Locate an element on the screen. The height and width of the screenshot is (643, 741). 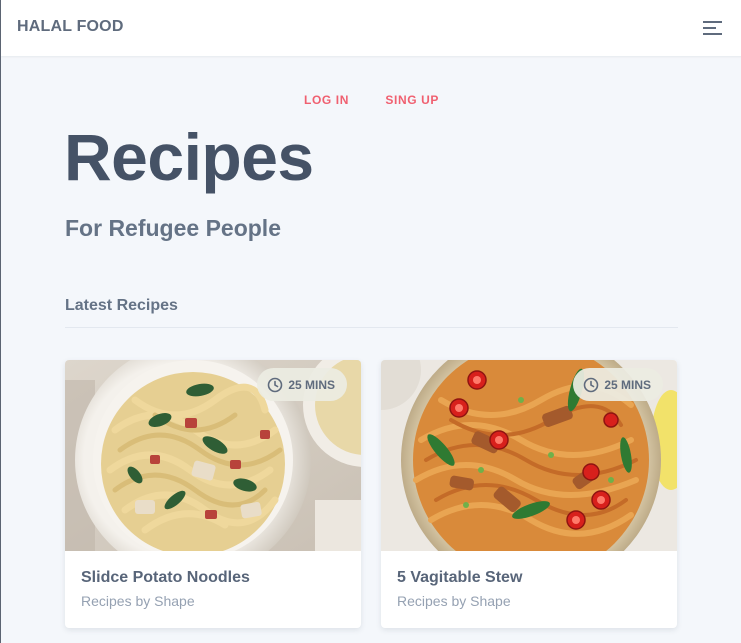
recipe-title: 5 Vagitable Stew is located at coordinates (529, 578).